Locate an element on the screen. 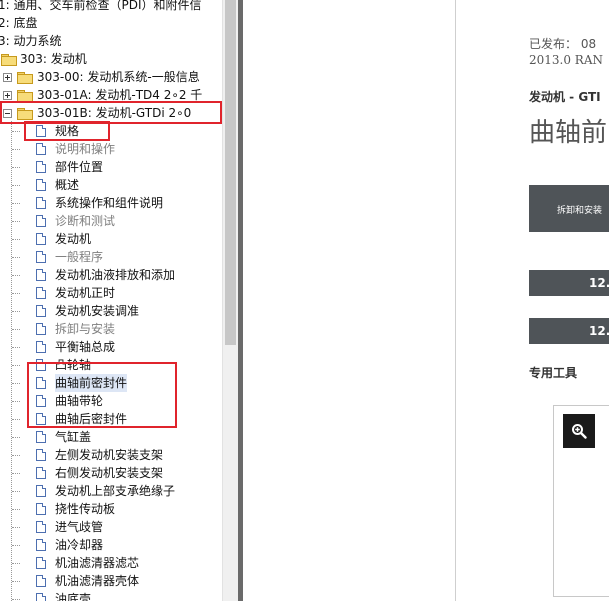 The width and height of the screenshot is (609, 601). tree-row: 发动机油液排放和添加 is located at coordinates (111, 275).